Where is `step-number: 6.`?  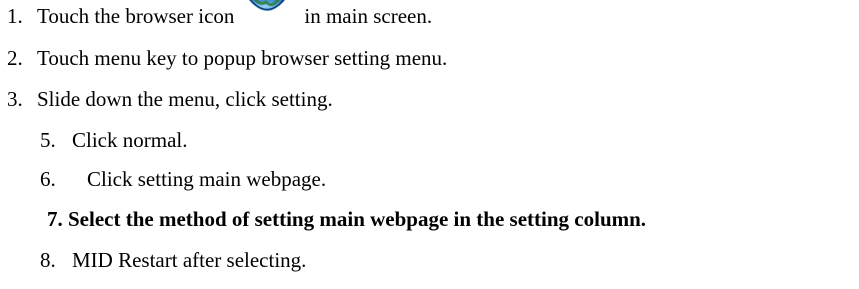 step-number: 6. is located at coordinates (48, 179).